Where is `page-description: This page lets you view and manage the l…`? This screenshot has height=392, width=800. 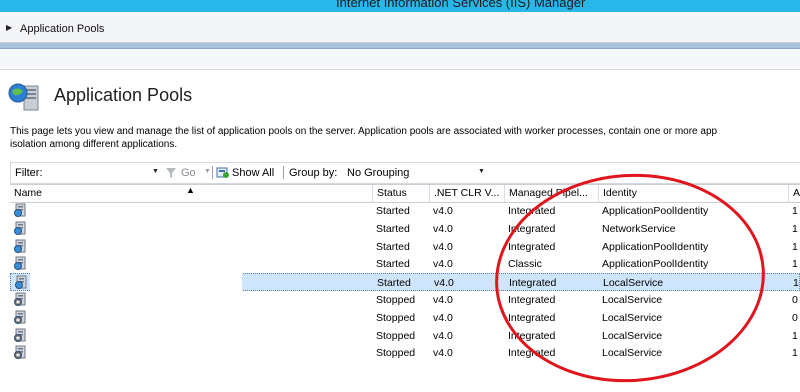 page-description: This page lets you view and manage the l… is located at coordinates (405, 139).